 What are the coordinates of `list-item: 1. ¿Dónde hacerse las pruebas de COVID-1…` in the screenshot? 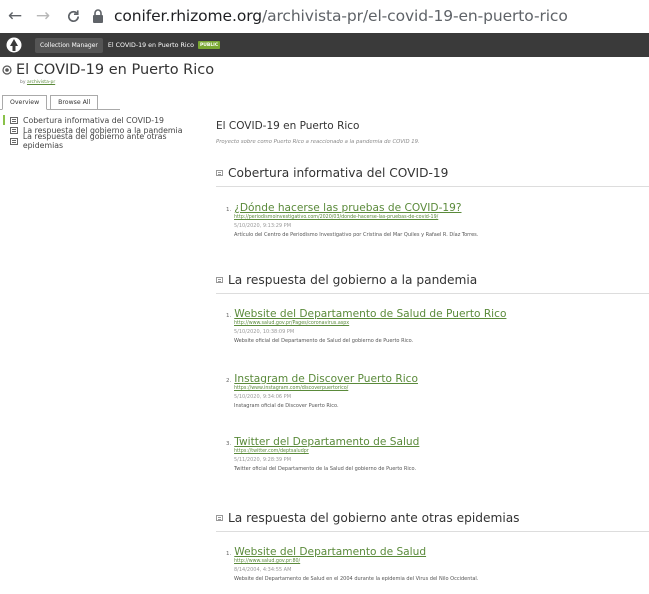 It's located at (352, 220).